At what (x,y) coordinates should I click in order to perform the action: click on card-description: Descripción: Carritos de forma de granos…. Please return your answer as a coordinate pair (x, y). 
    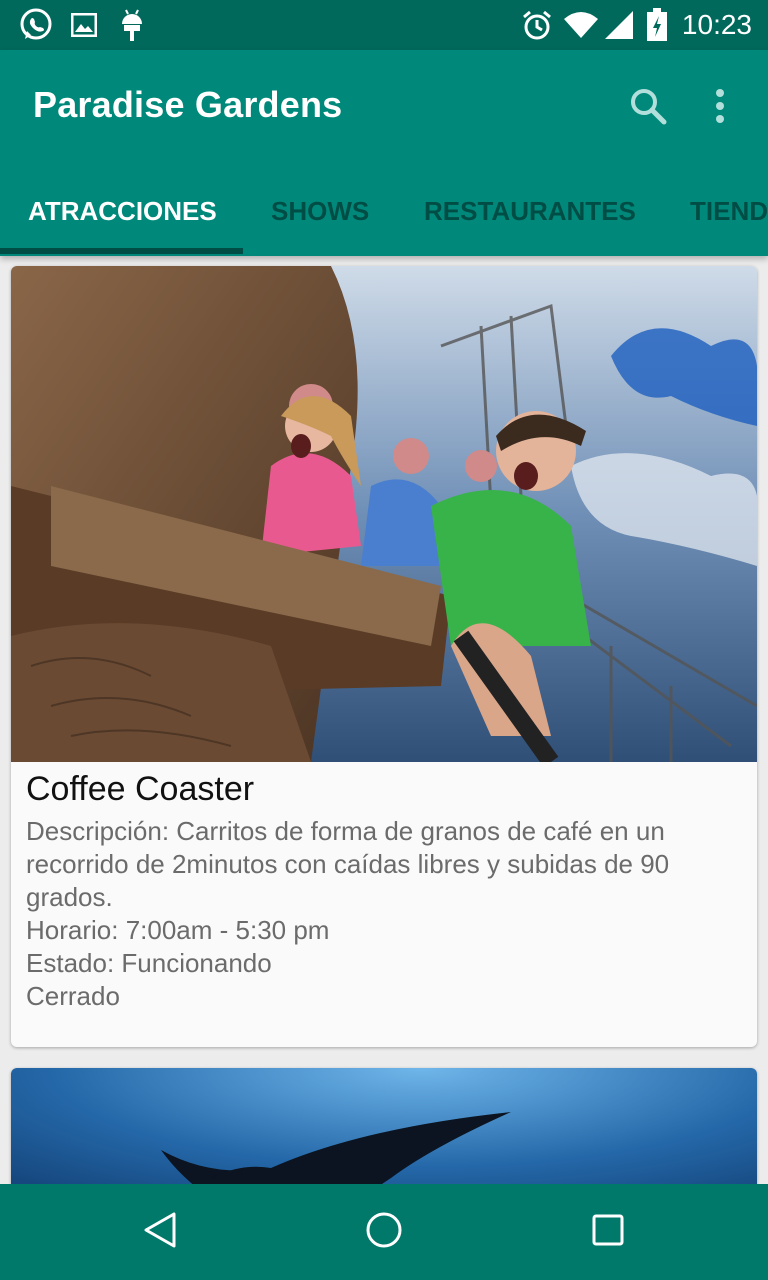
    Looking at the image, I should click on (351, 864).